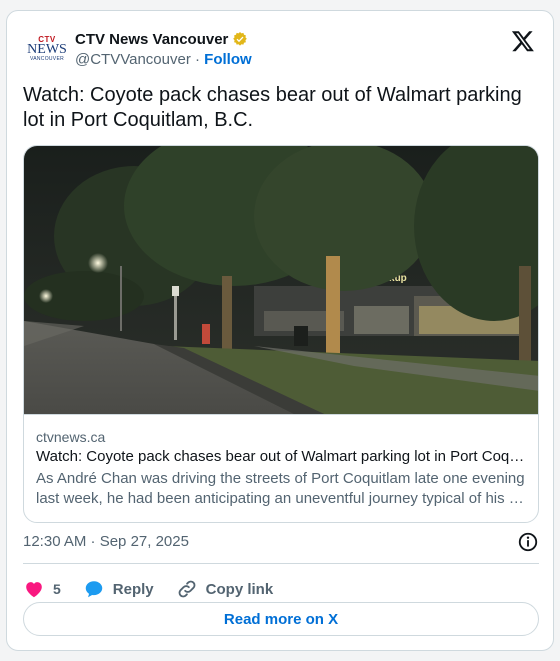 This screenshot has width=560, height=661. I want to click on author-handle-row: @CTVVancouver · Follow, so click(163, 60).